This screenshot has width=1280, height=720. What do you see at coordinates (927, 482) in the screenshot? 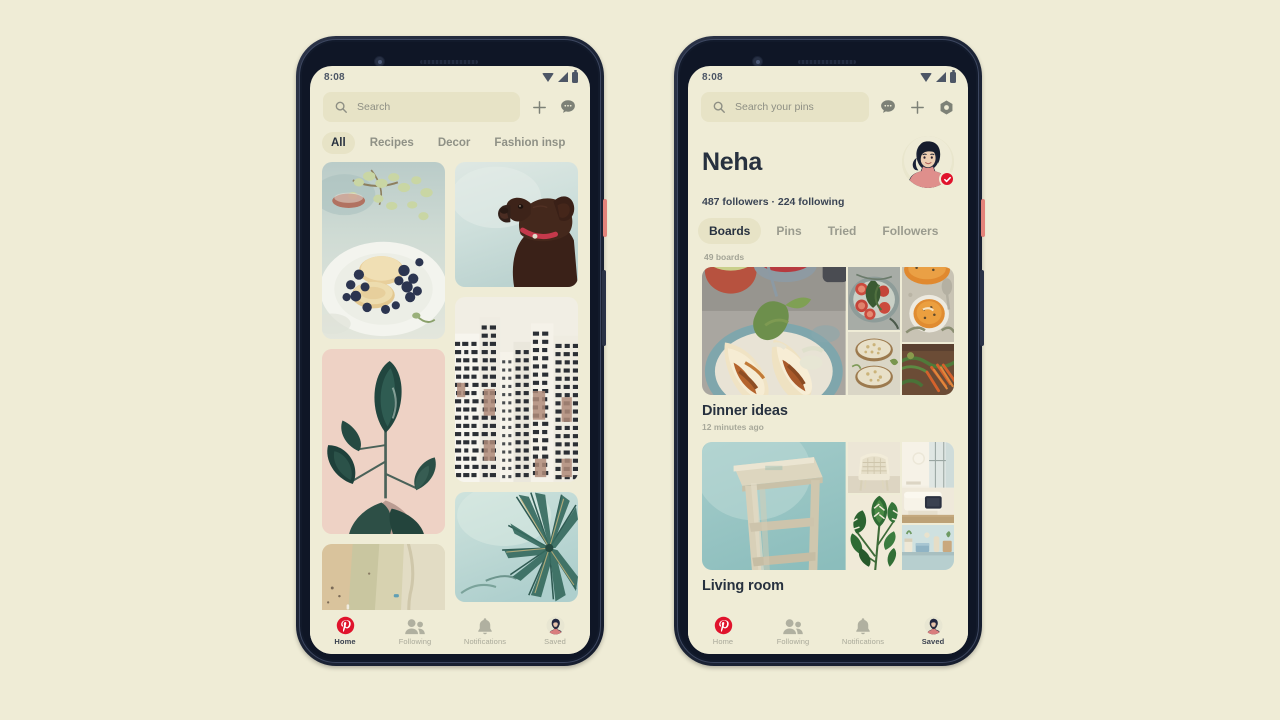
I see `board-thumb-white-living-room` at bounding box center [927, 482].